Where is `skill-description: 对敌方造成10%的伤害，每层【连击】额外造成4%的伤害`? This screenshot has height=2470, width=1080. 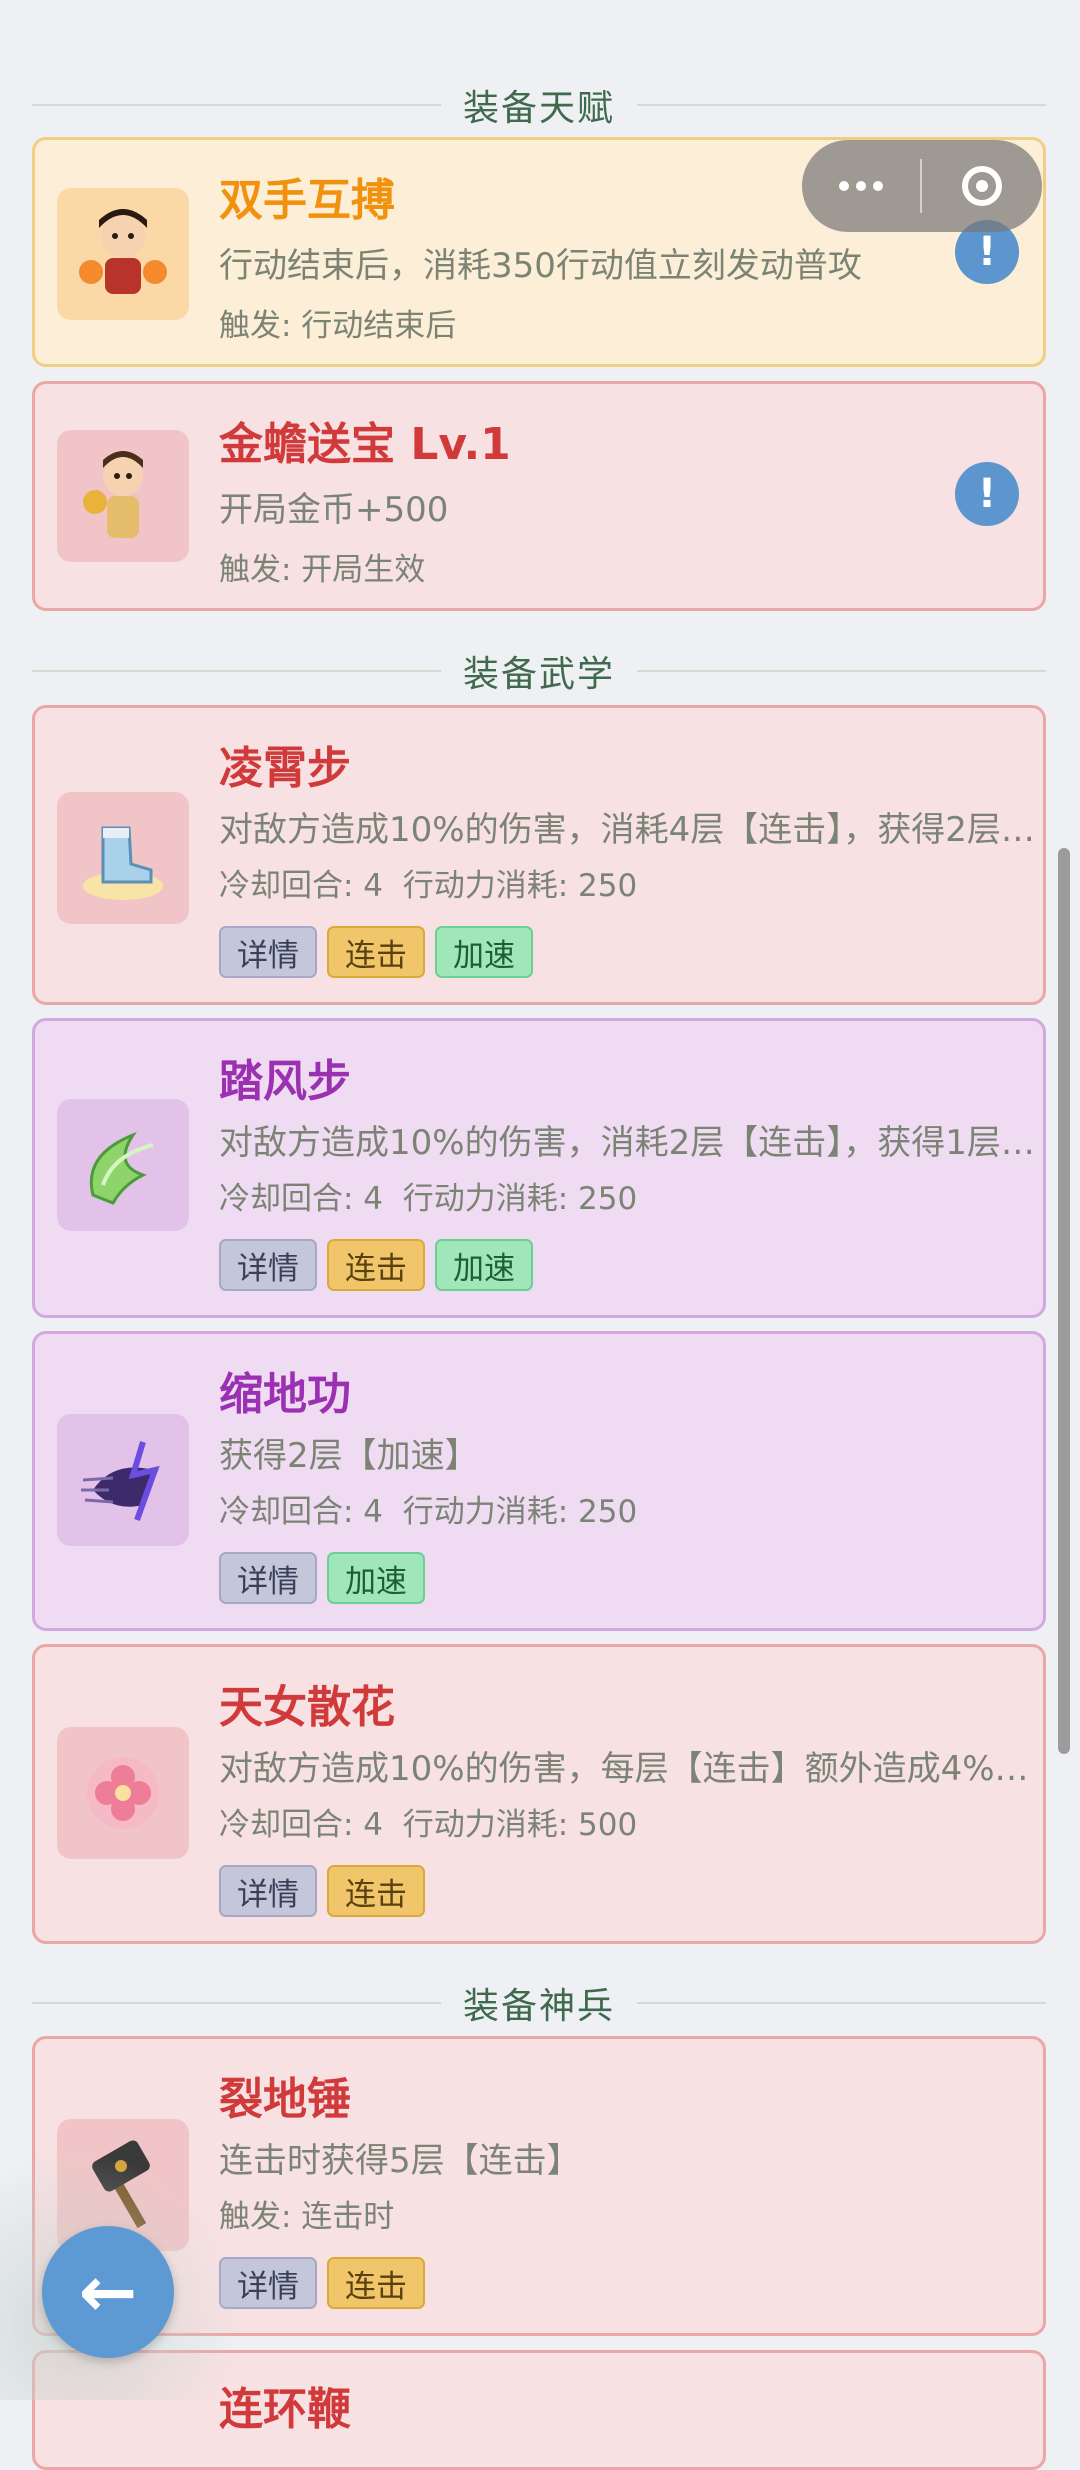 skill-description: 对敌方造成10%的伤害，每层【连击】额外造成4%的伤害 is located at coordinates (639, 1769).